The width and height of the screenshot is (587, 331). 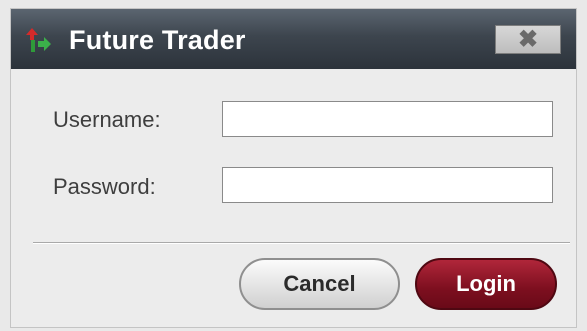 I want to click on login-button-label: Login, so click(x=486, y=283).